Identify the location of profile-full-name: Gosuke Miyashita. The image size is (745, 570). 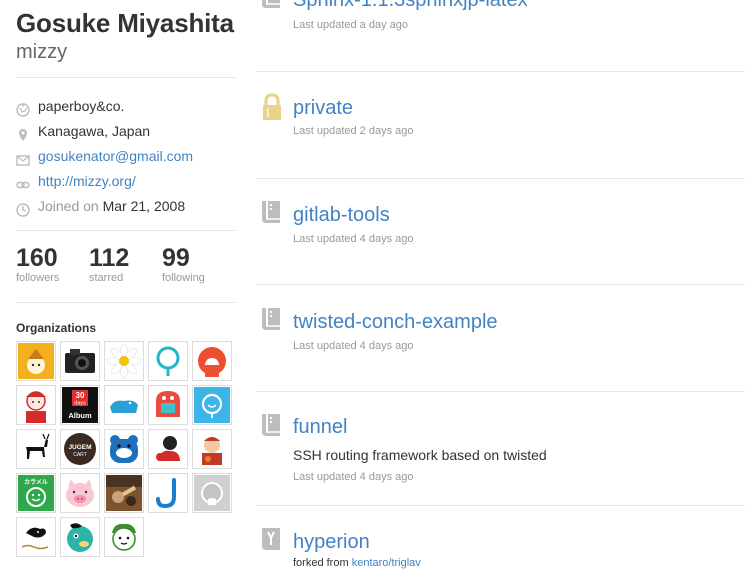
(125, 23).